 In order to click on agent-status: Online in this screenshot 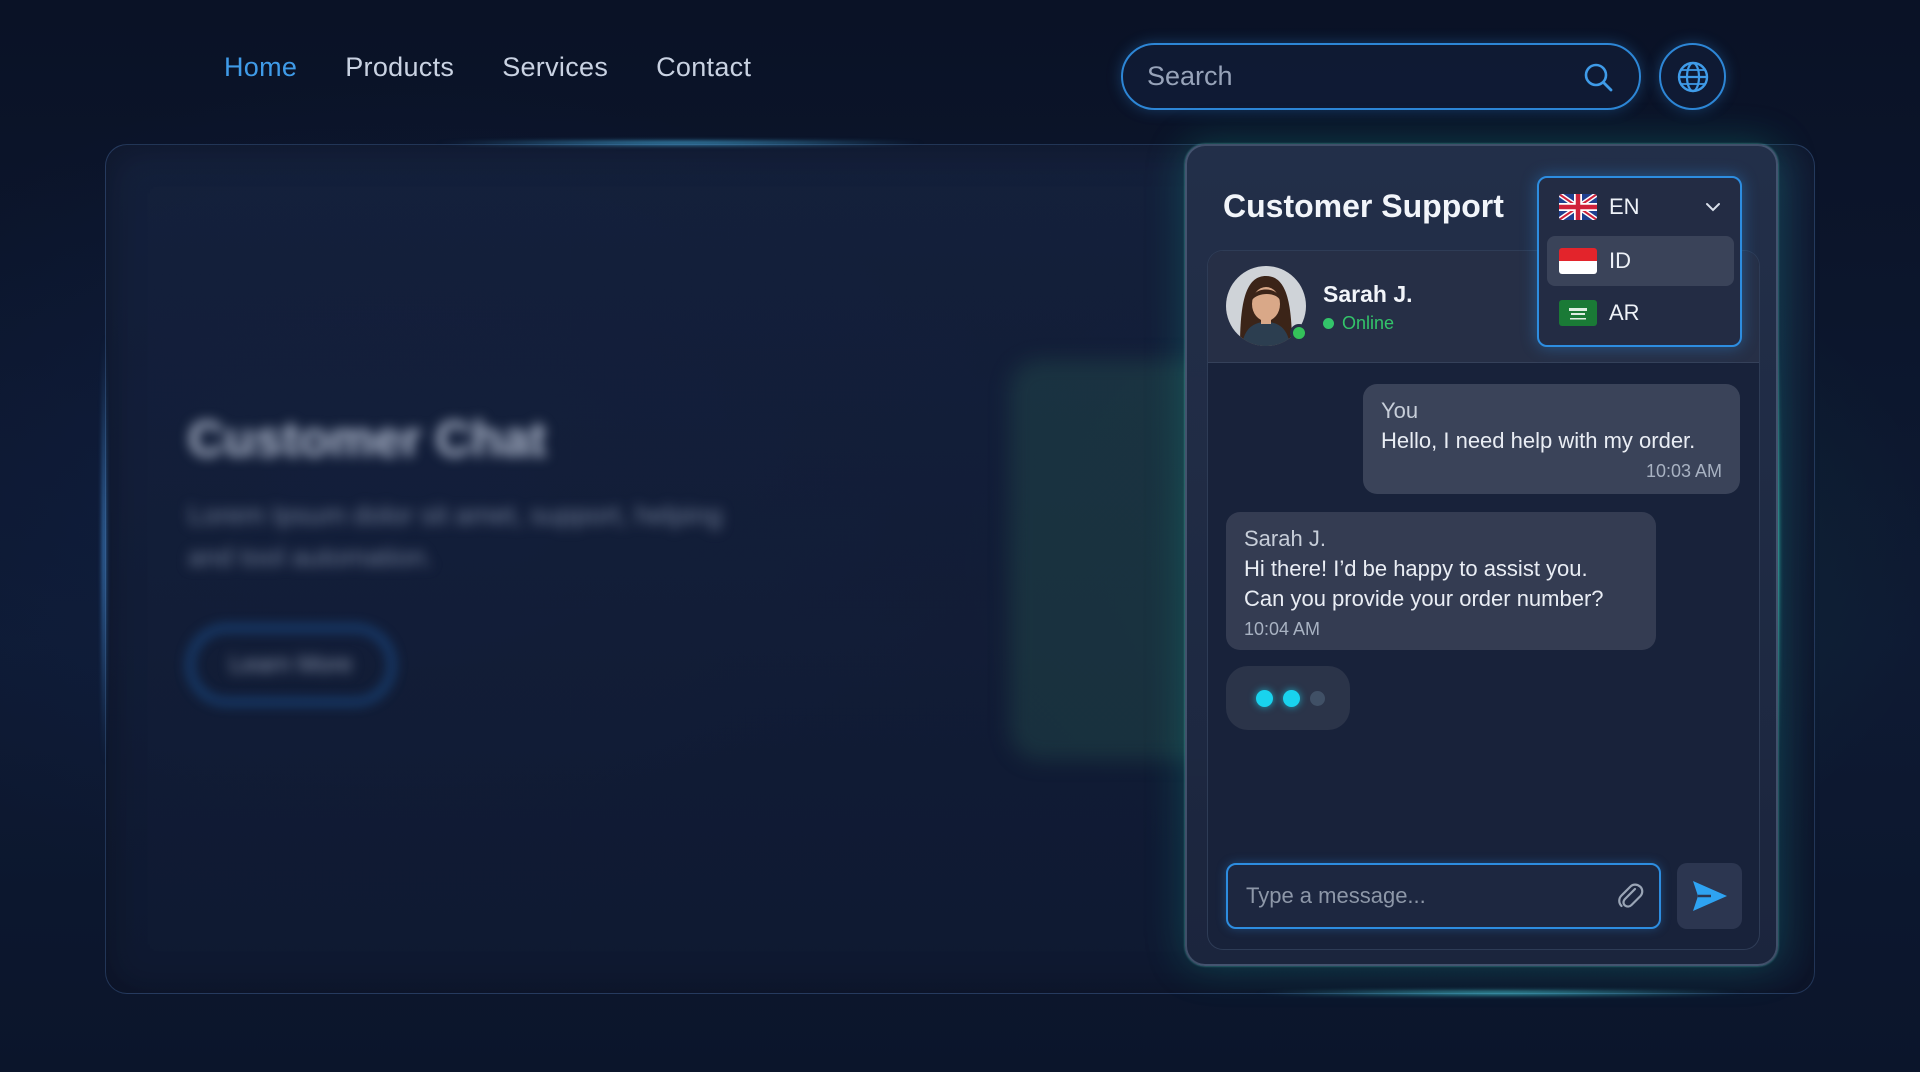, I will do `click(1358, 323)`.